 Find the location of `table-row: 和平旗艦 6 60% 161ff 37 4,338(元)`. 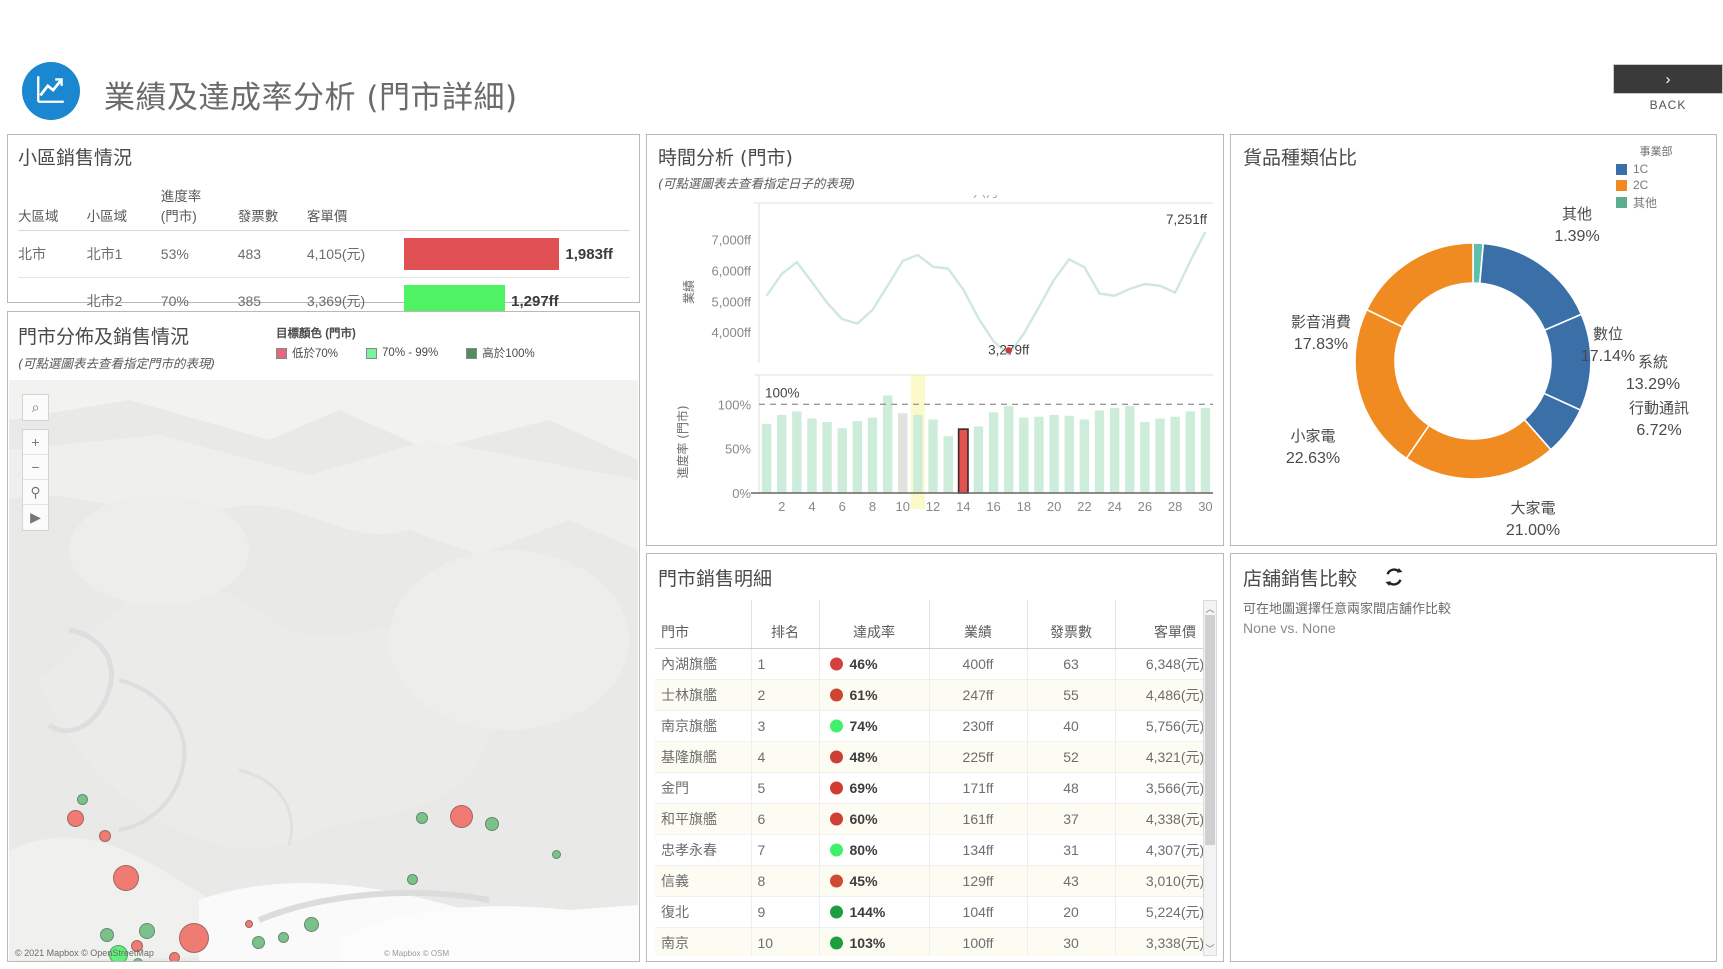

table-row: 和平旗艦 6 60% 161ff 37 4,338(元) is located at coordinates (936, 819).